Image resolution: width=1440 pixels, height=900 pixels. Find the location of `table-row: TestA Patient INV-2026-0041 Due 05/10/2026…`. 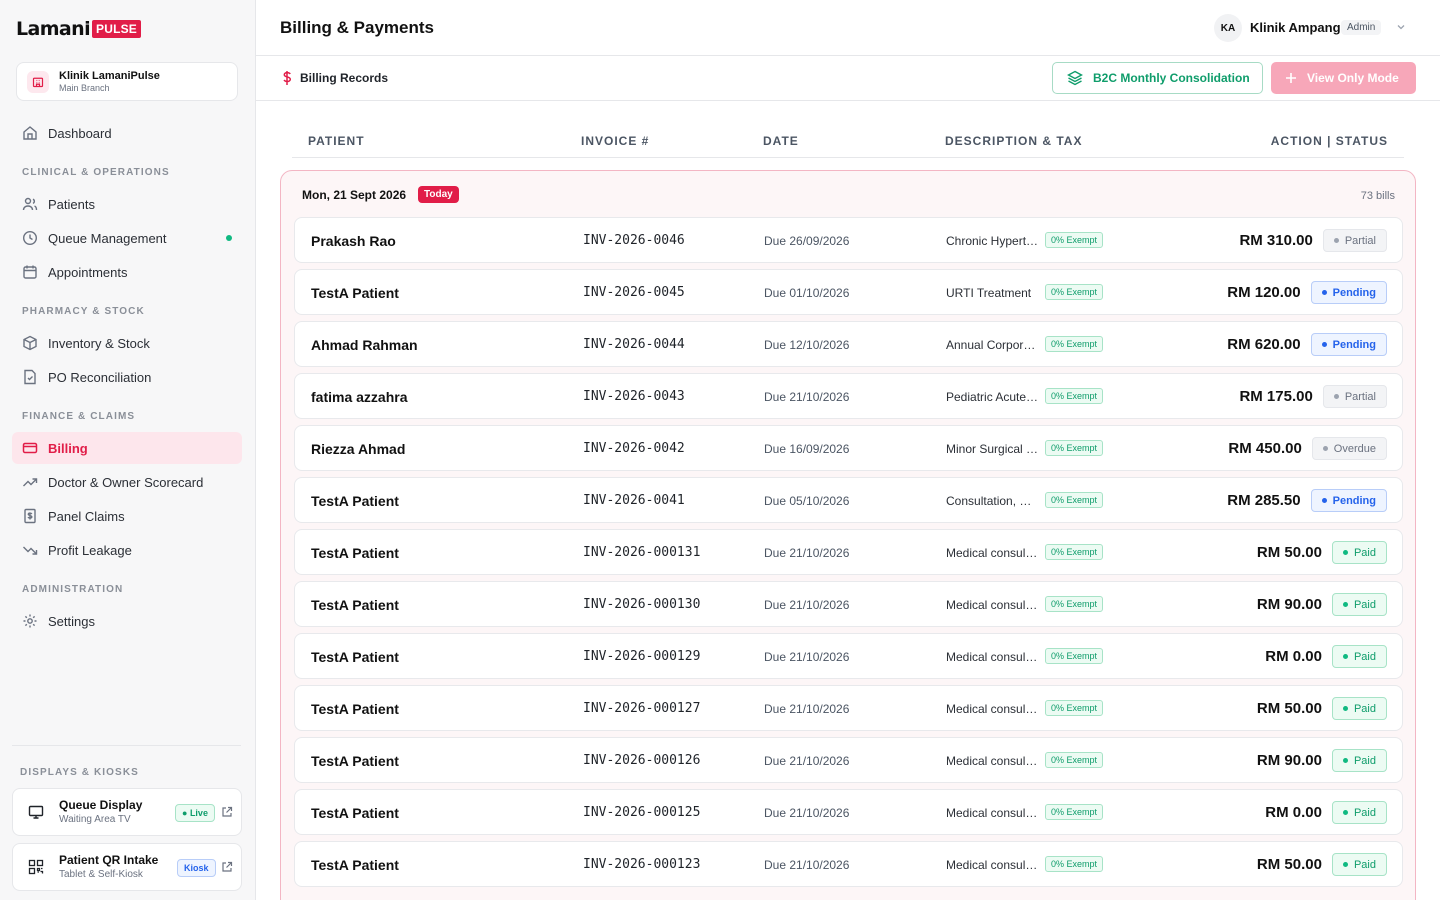

table-row: TestA Patient INV-2026-0041 Due 05/10/2026… is located at coordinates (848, 500).